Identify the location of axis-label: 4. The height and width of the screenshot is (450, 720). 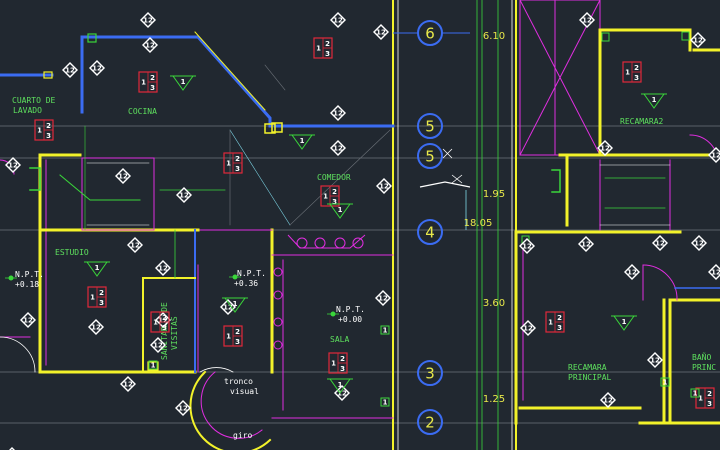
(430, 233).